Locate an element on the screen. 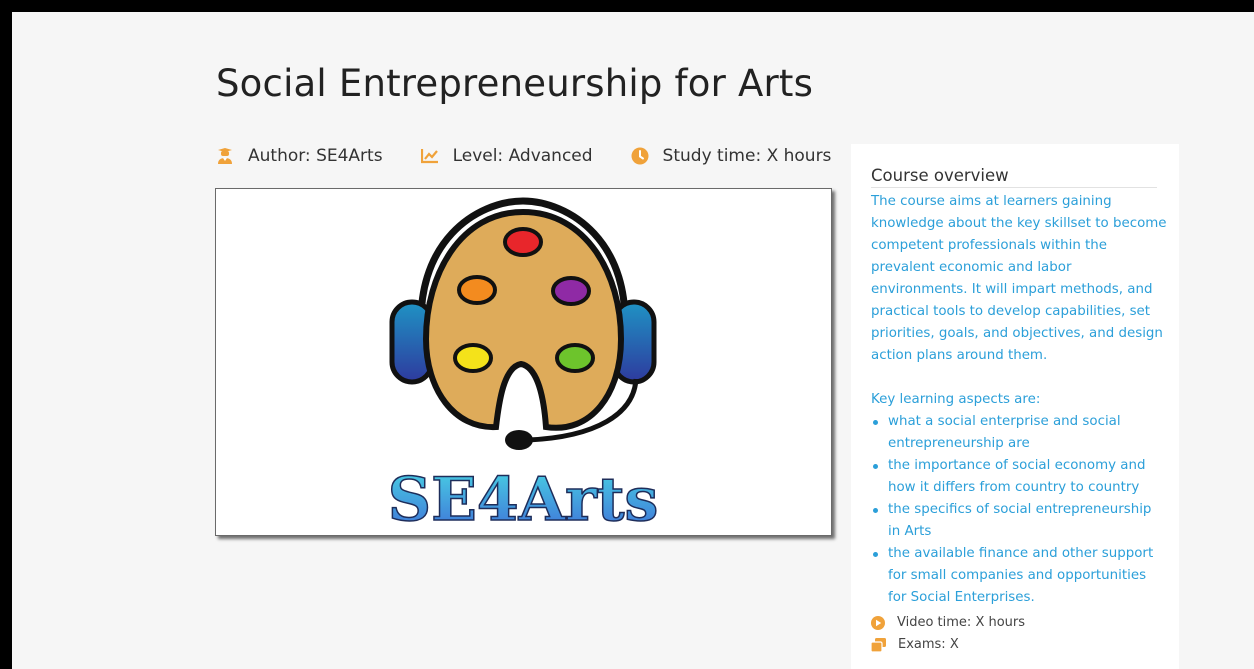 The image size is (1254, 669). author-meta: Author: SE4Arts is located at coordinates (299, 156).